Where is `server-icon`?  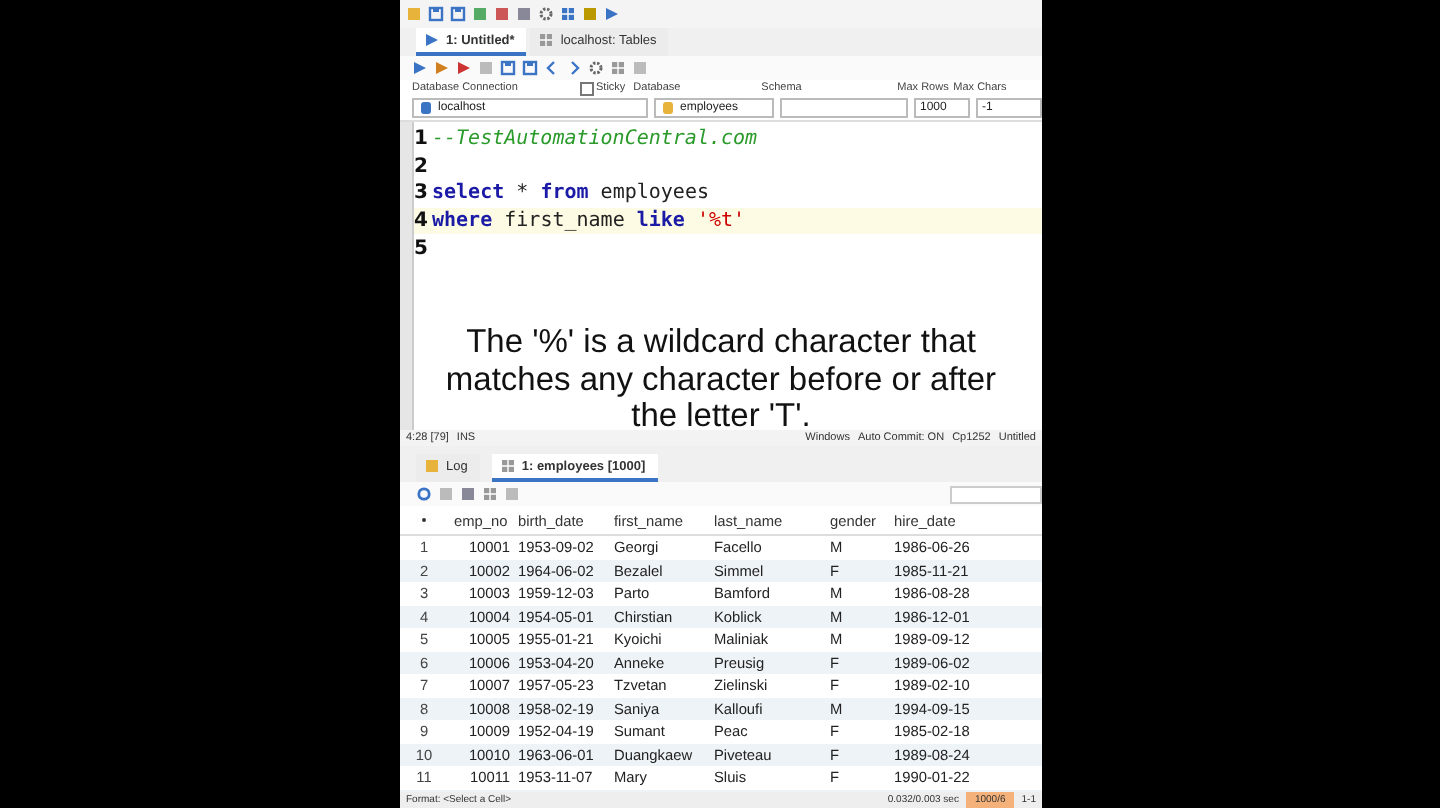 server-icon is located at coordinates (426, 108).